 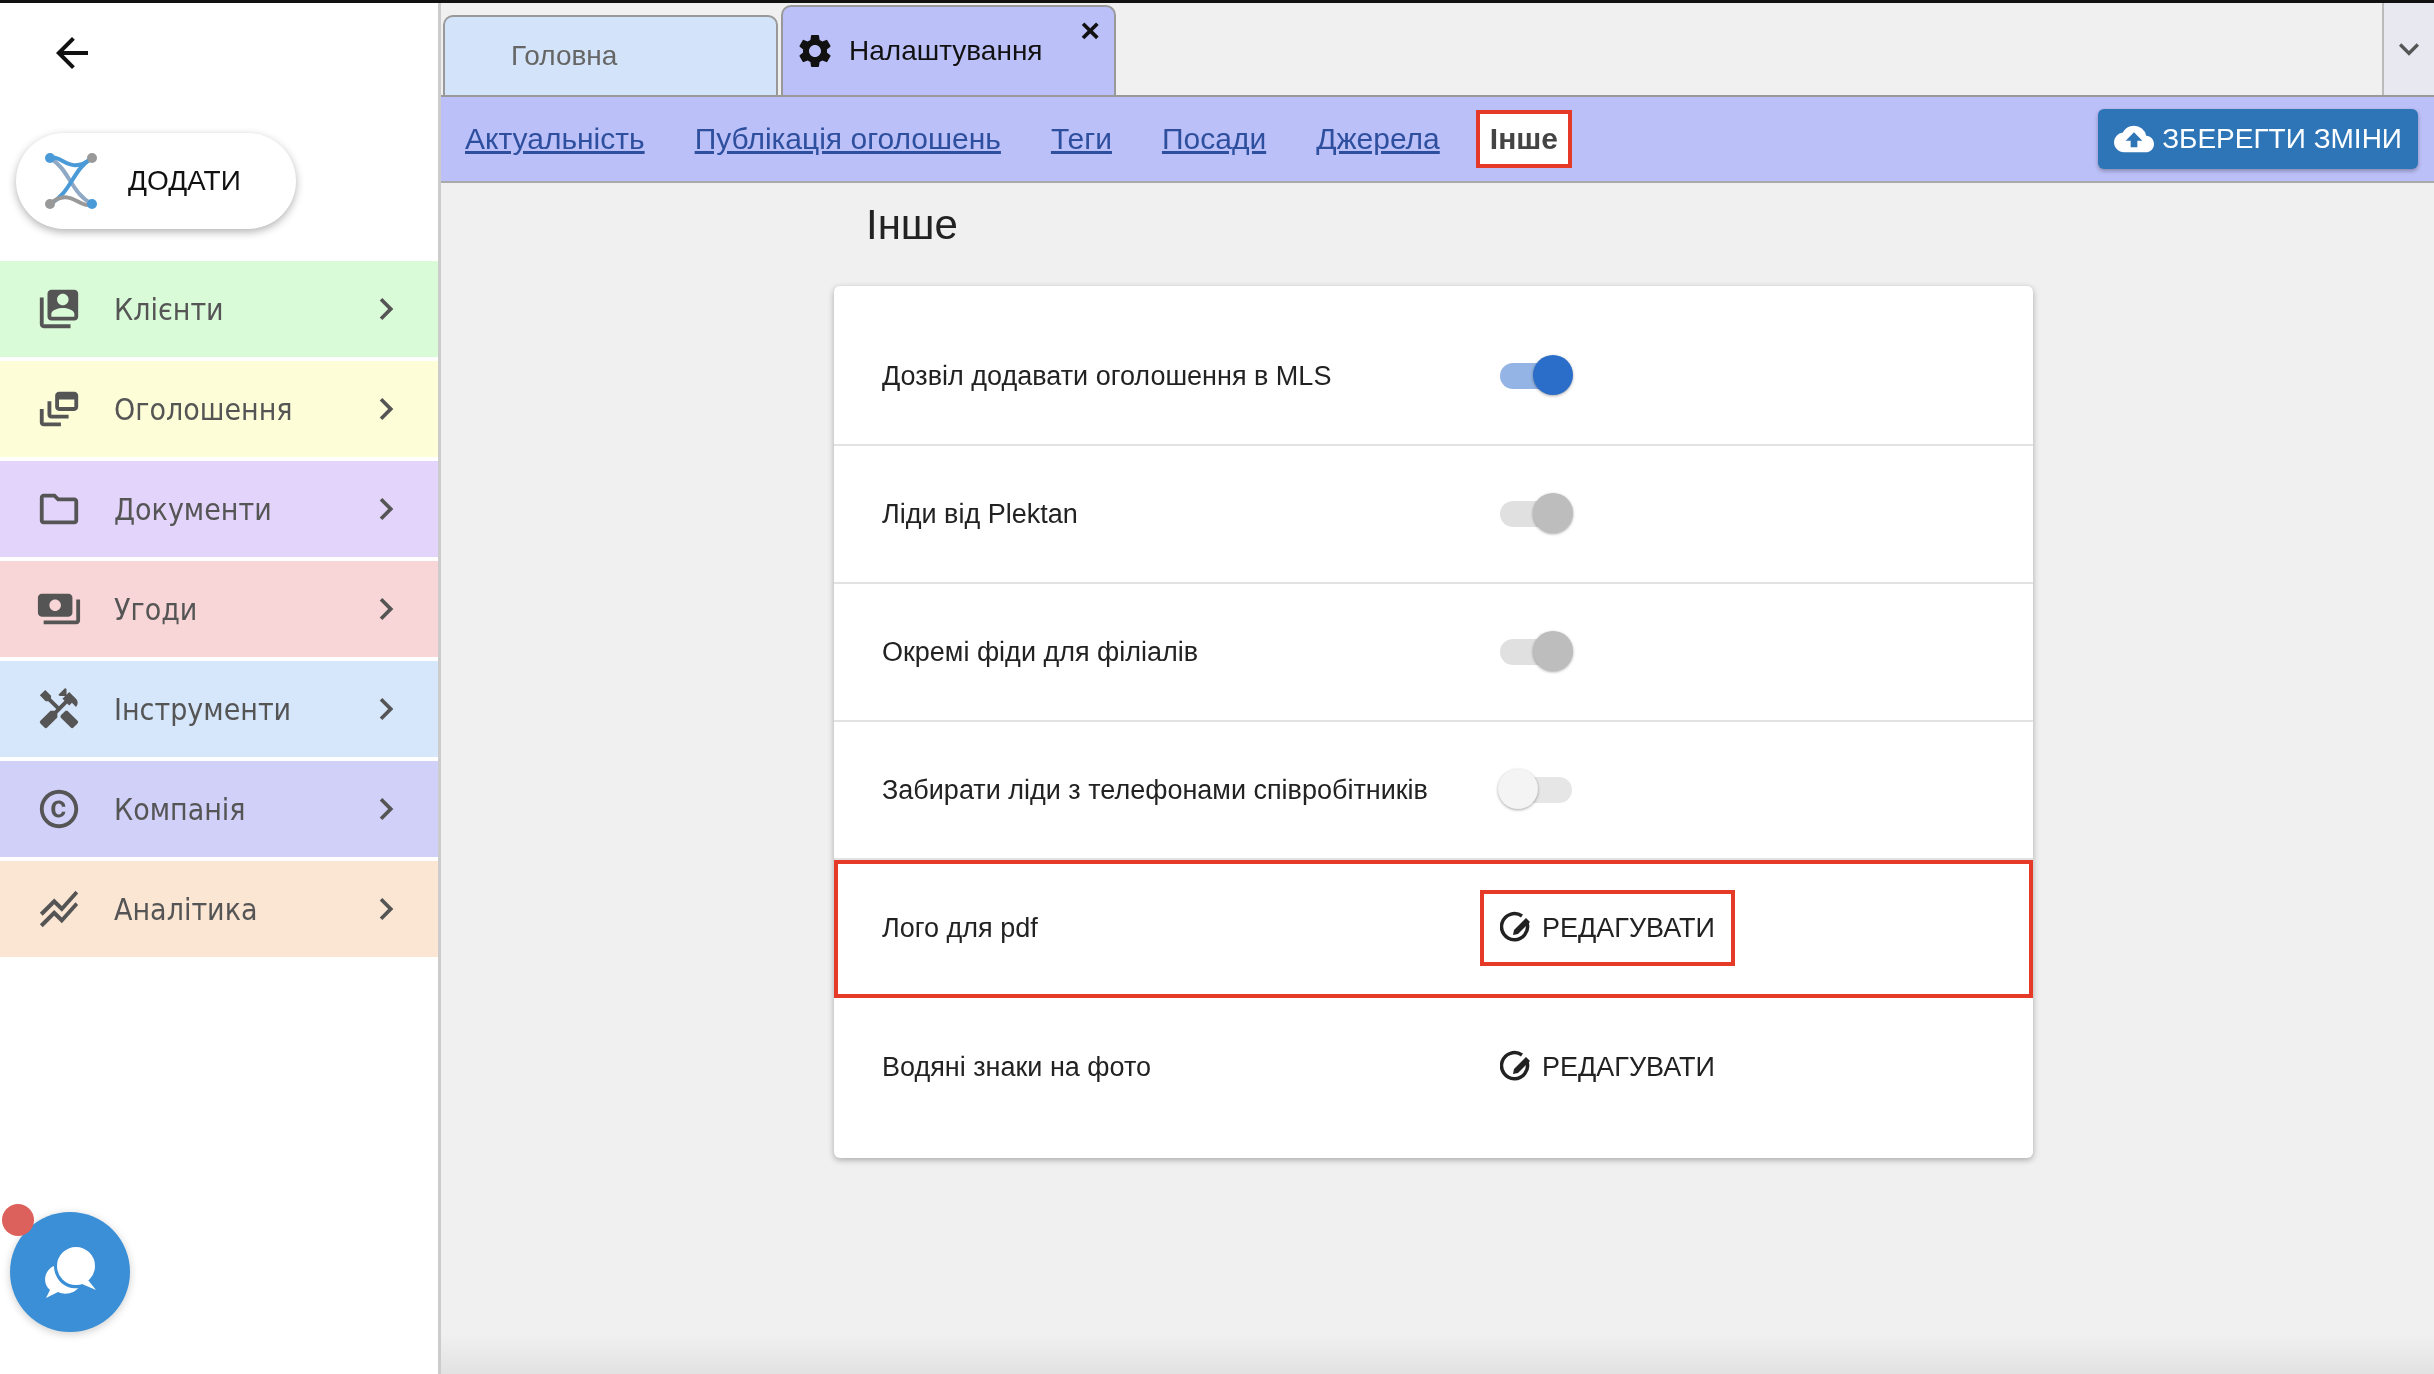 I want to click on sidebar-item-label: Клієнти, so click(x=169, y=309).